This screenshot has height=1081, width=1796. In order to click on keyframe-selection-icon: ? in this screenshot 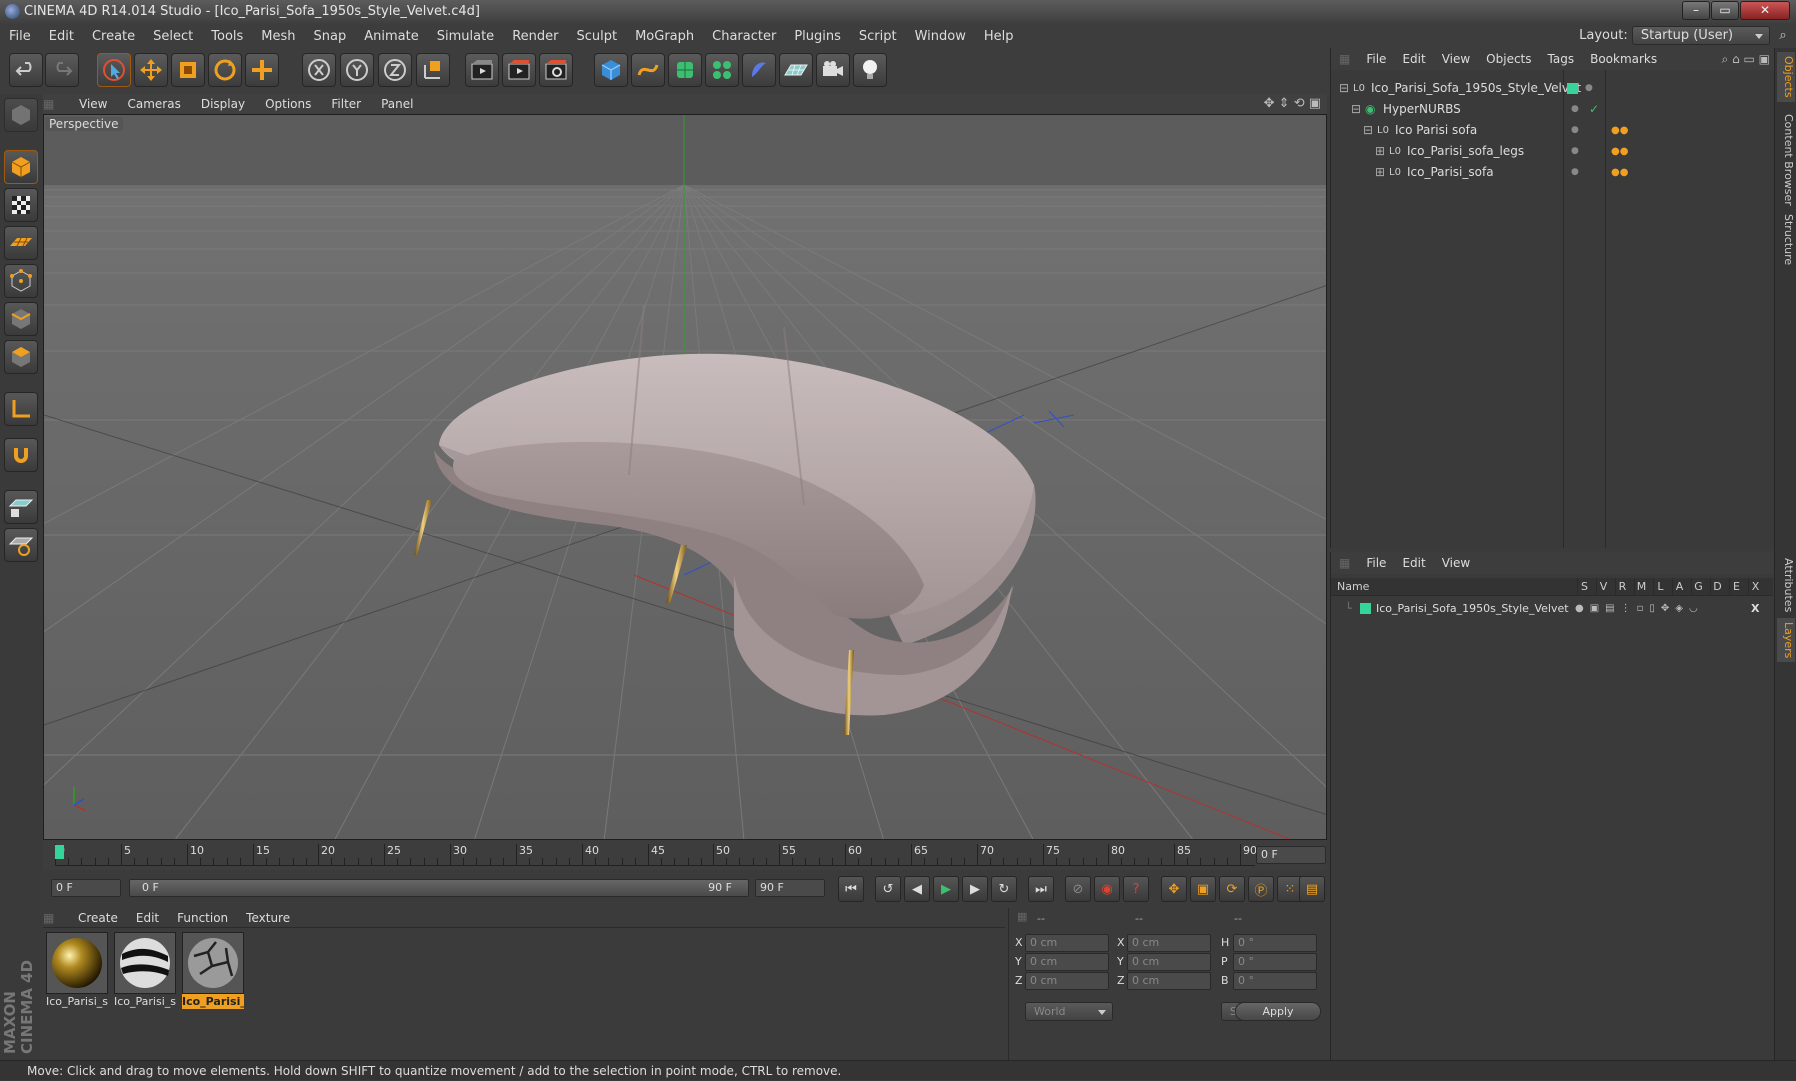, I will do `click(1136, 889)`.